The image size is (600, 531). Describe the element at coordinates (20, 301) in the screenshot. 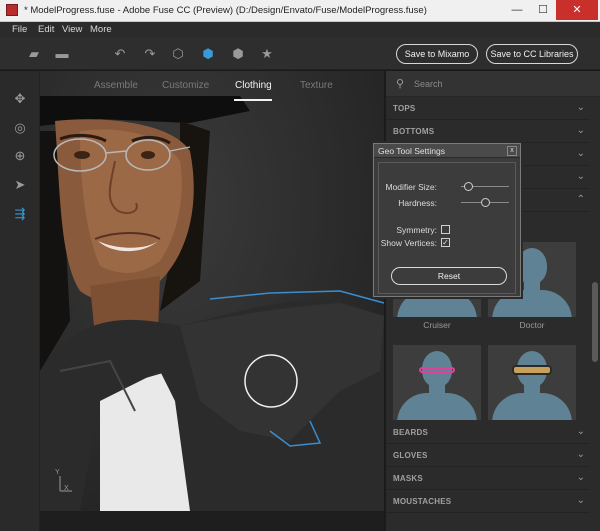

I see `left-toolbar: ✥ ◎ ⊕ ➤ ⇶` at that location.